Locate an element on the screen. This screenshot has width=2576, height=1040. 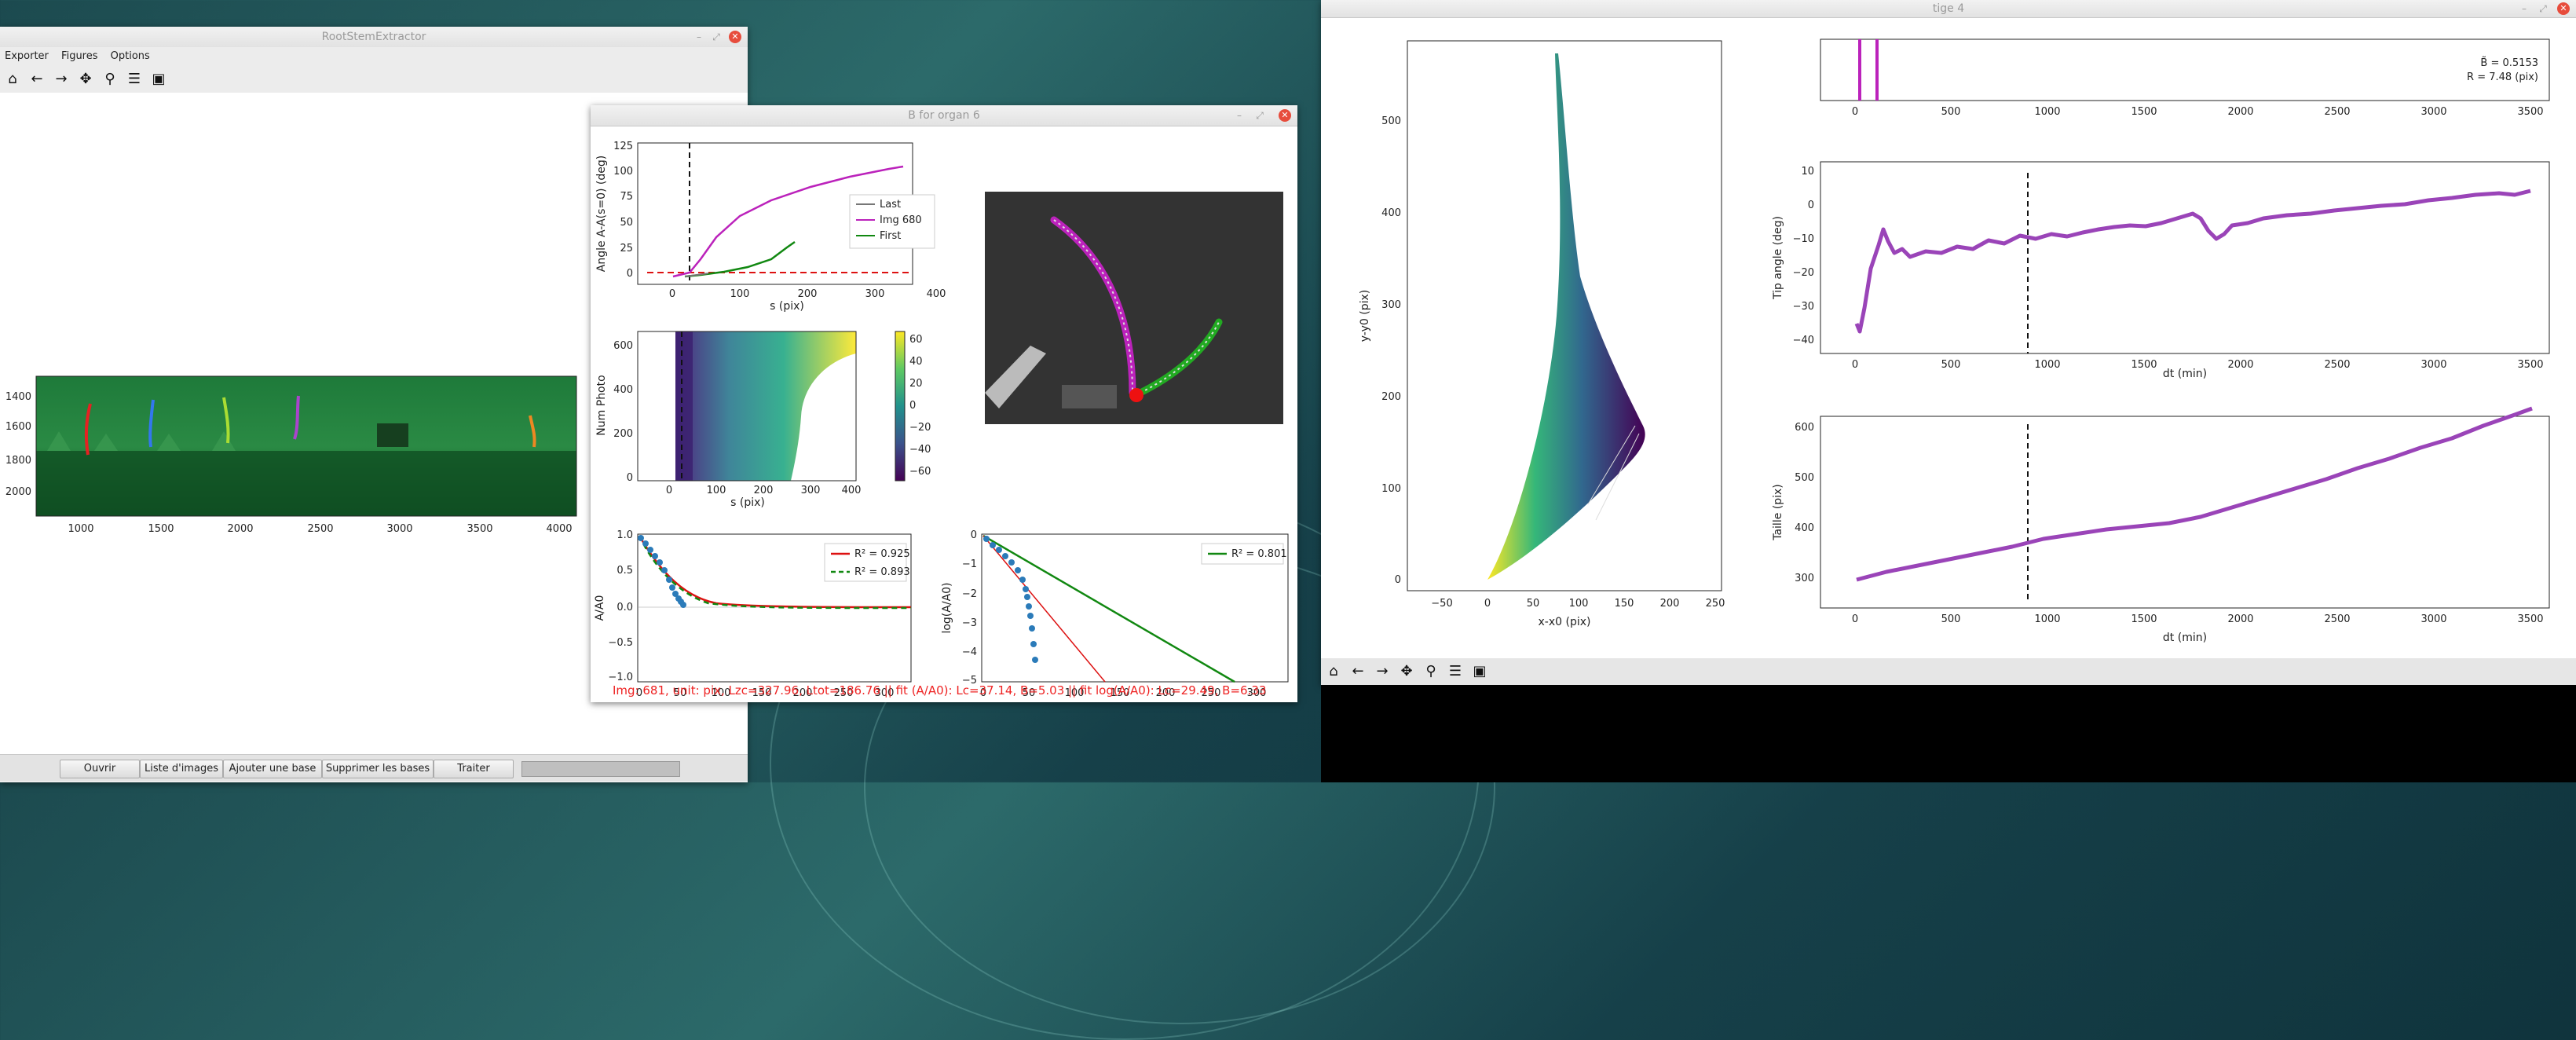
angle-ytick: 50 is located at coordinates (627, 223).